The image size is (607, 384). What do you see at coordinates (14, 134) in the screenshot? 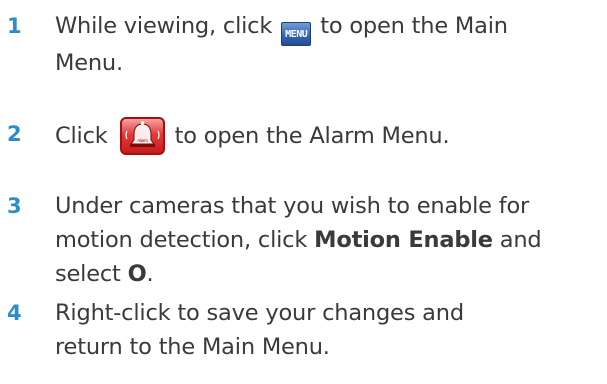
I see `step-number: 2` at bounding box center [14, 134].